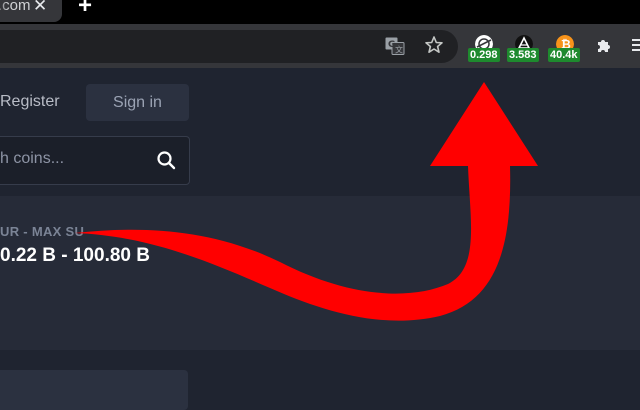  I want to click on card-value: 0.22 B - 100.80 B, so click(75, 255).